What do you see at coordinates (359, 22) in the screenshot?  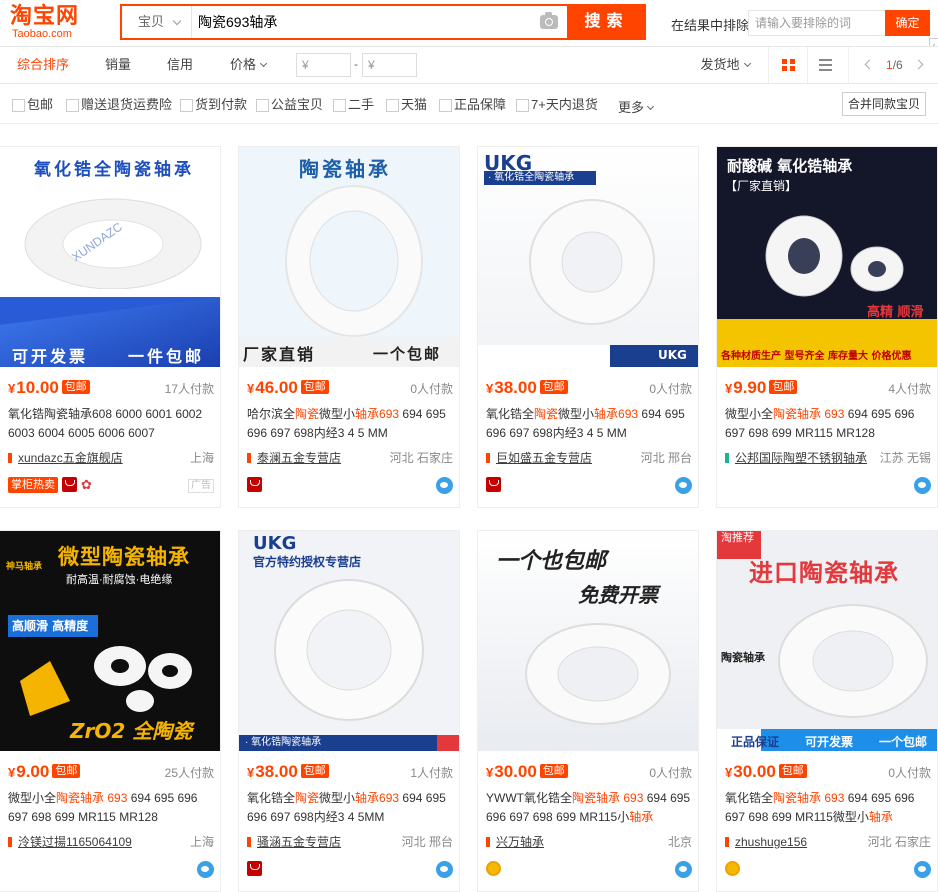 I see `search-input: 陶瓷693轴承` at bounding box center [359, 22].